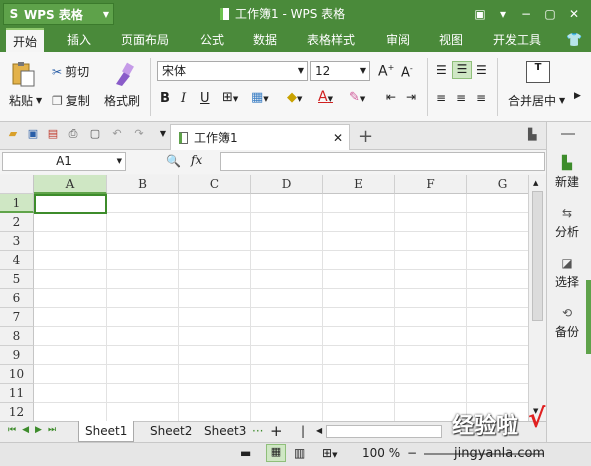  I want to click on maximize-button: ▢, so click(550, 14).